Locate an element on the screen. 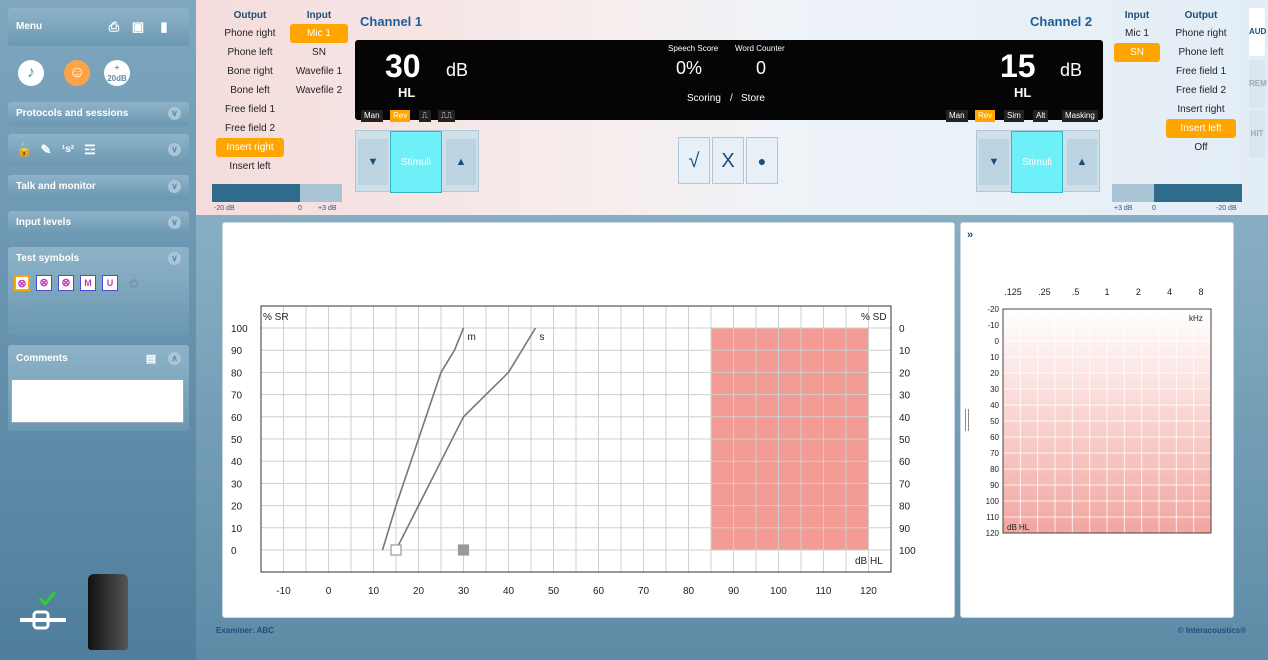 Image resolution: width=1268 pixels, height=660 pixels. comments-textarea is located at coordinates (97, 401).